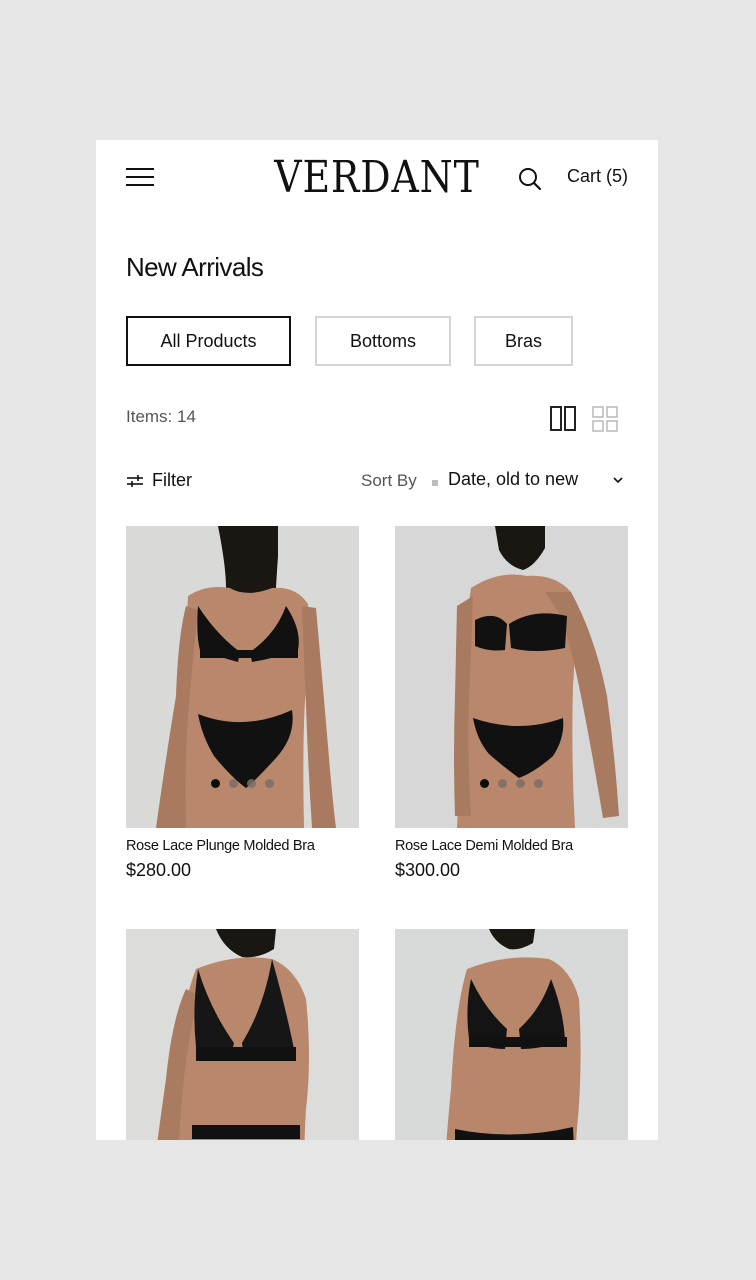  What do you see at coordinates (195, 267) in the screenshot?
I see `page-title: New Arrivals` at bounding box center [195, 267].